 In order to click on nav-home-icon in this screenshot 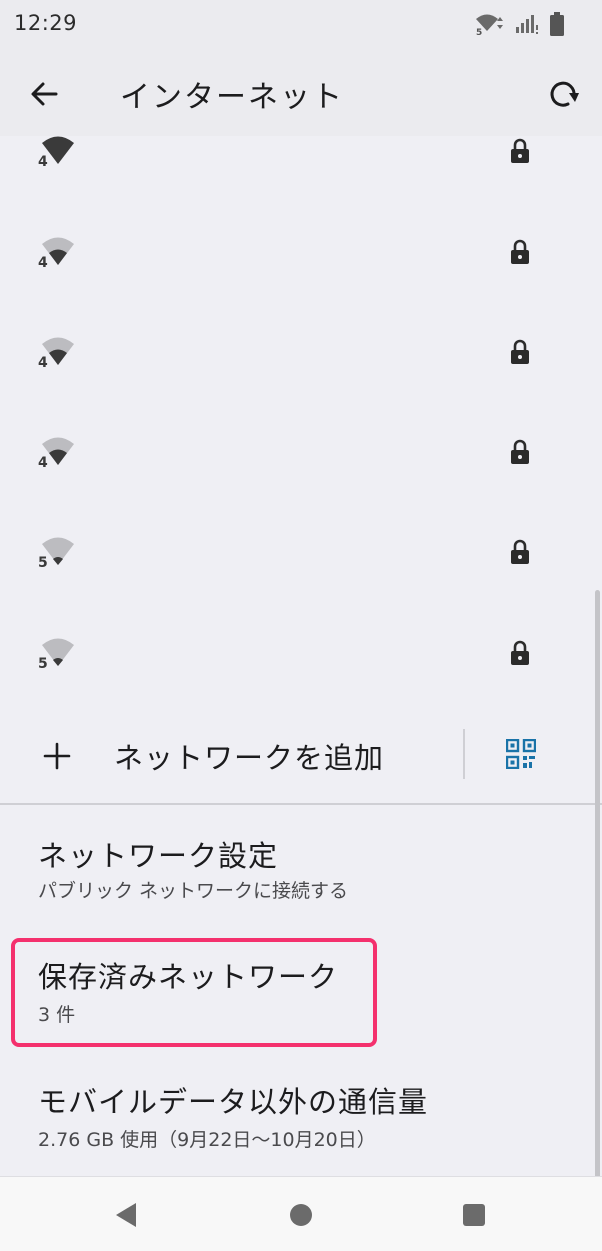, I will do `click(301, 1215)`.